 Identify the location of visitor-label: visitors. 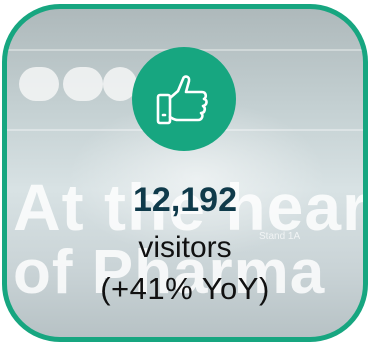
(185, 247).